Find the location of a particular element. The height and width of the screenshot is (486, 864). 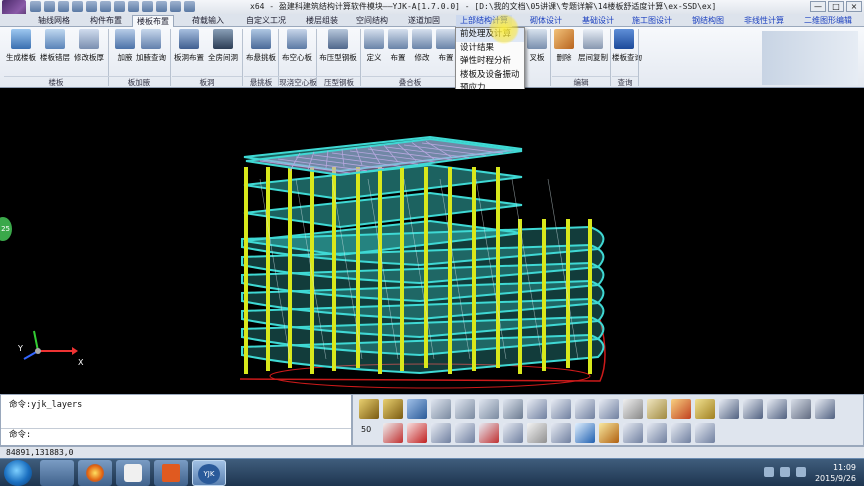

measure-icon is located at coordinates (681, 409).